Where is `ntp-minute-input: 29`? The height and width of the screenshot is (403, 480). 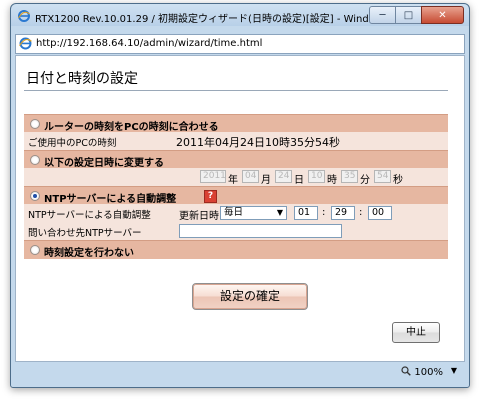
ntp-minute-input: 29 is located at coordinates (343, 213).